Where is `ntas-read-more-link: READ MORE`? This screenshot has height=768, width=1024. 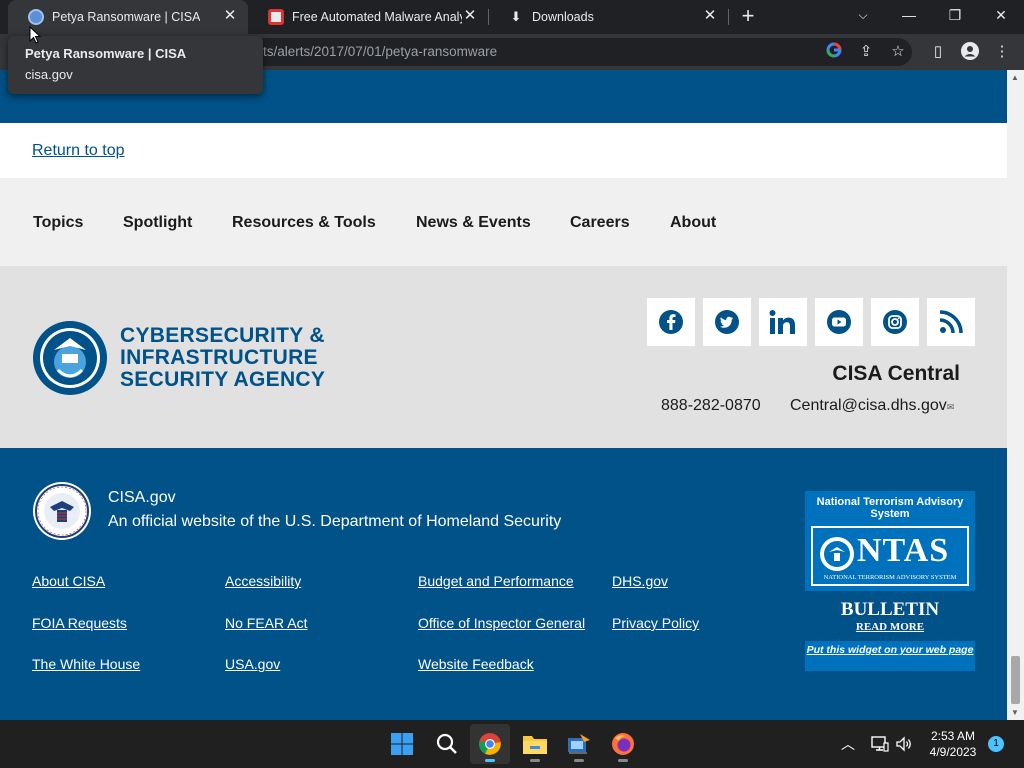 ntas-read-more-link: READ MORE is located at coordinates (890, 627).